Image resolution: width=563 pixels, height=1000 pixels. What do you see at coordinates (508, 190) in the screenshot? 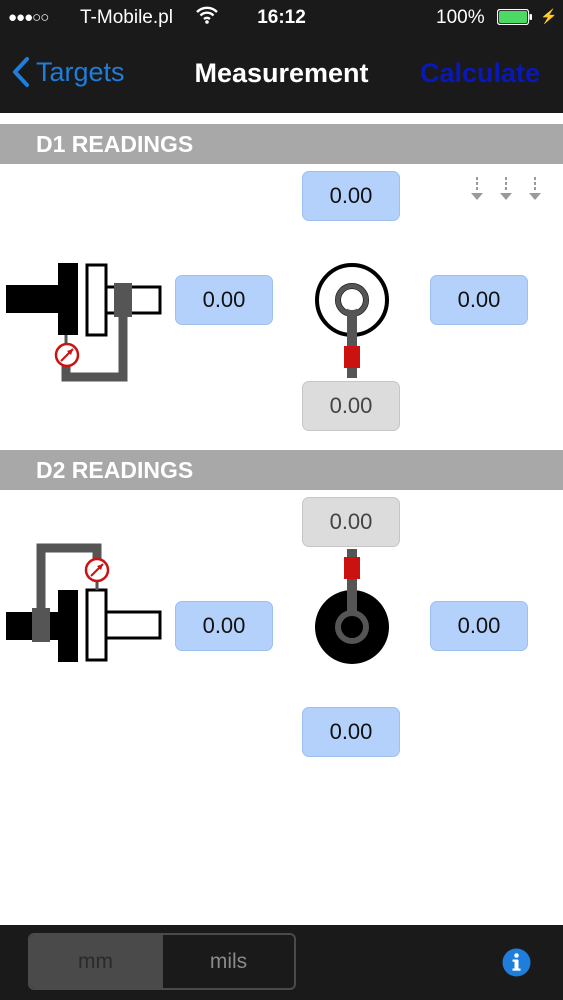
I see `down-arrows-icon` at bounding box center [508, 190].